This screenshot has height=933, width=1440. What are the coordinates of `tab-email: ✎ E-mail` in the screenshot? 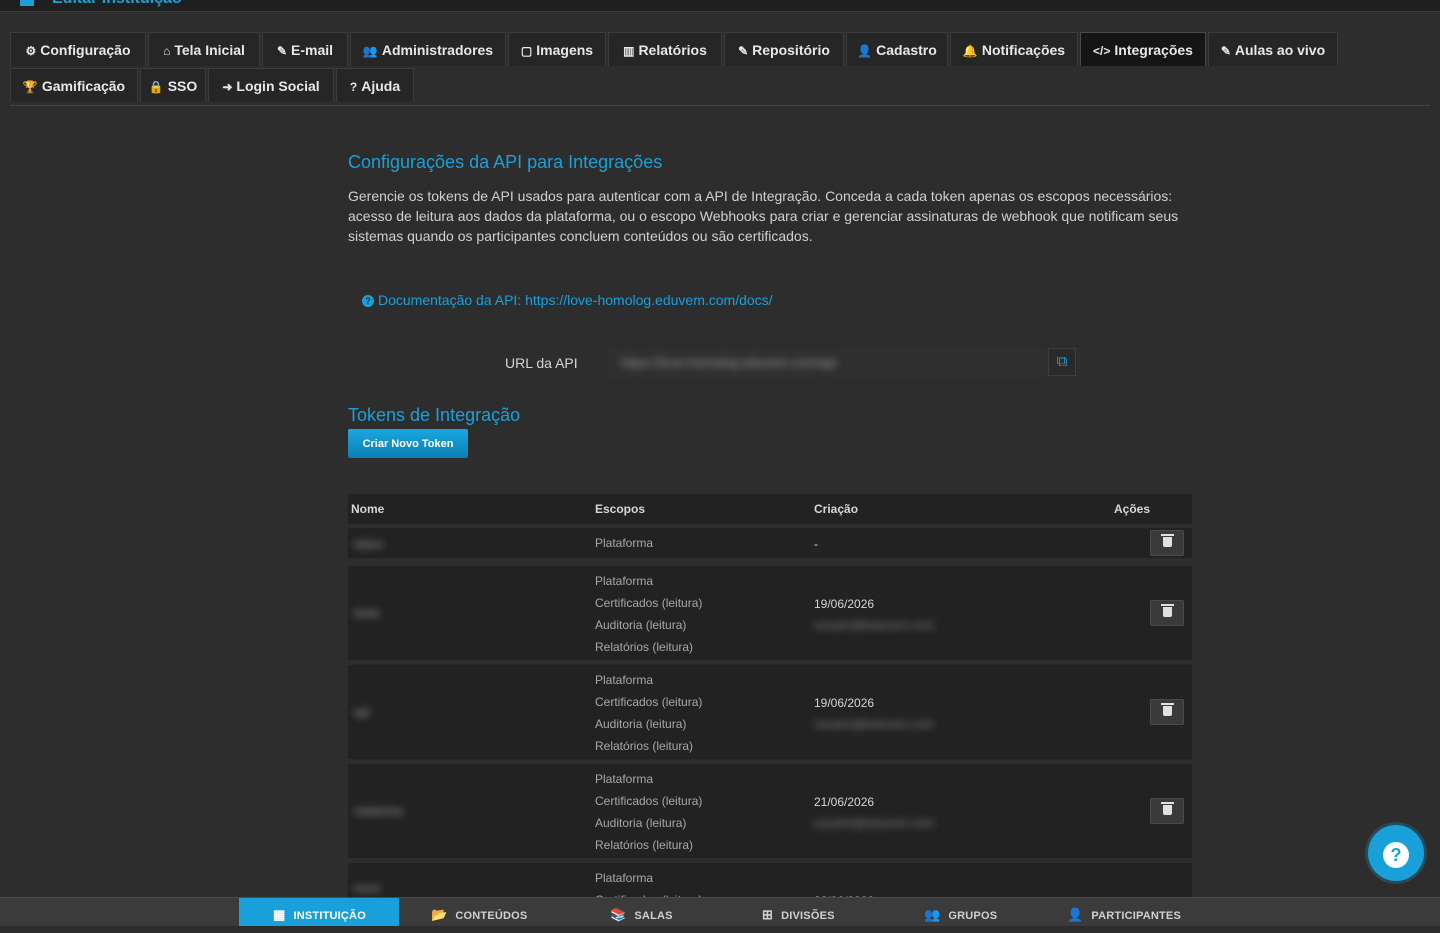 It's located at (305, 49).